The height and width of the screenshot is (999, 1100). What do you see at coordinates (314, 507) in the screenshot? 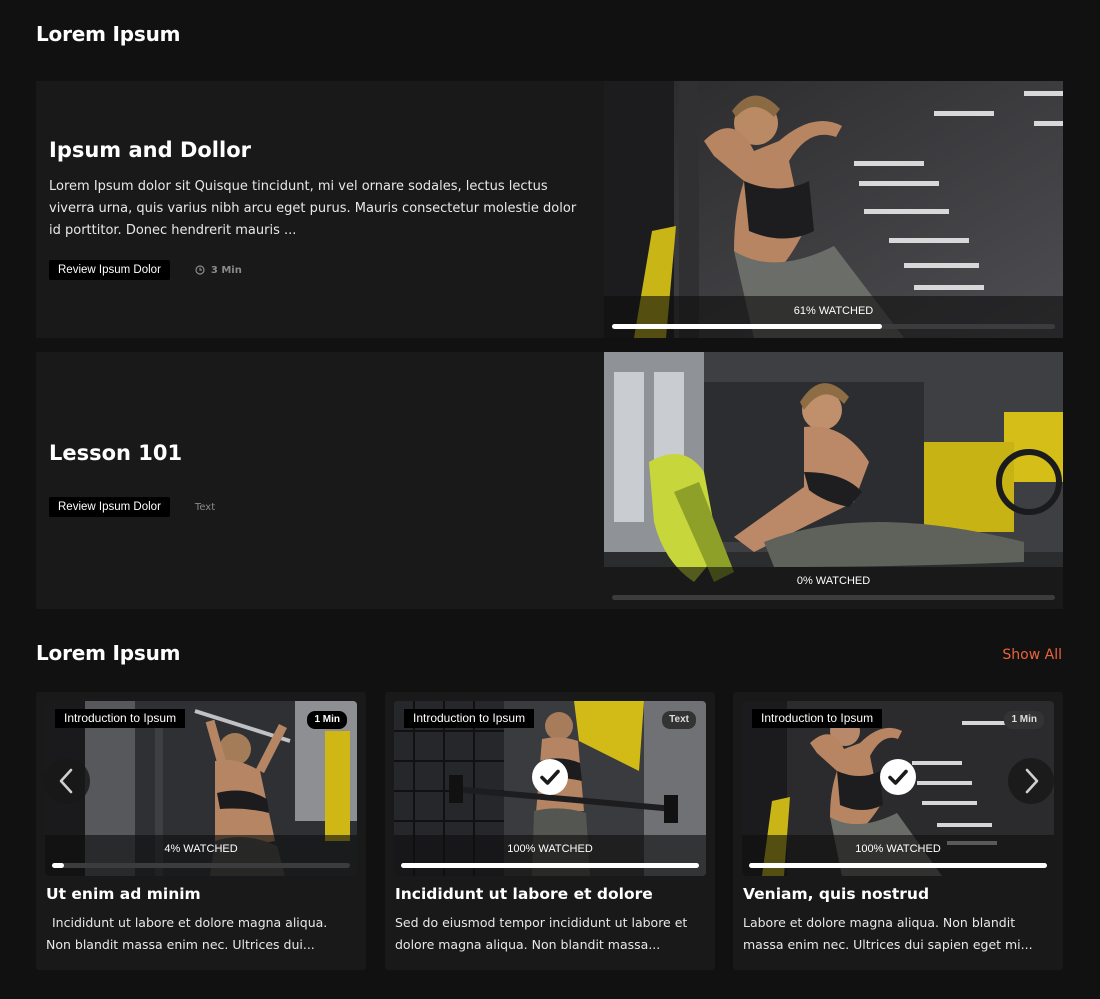
I see `lesson-meta: Review Ipsum Dolor Text` at bounding box center [314, 507].